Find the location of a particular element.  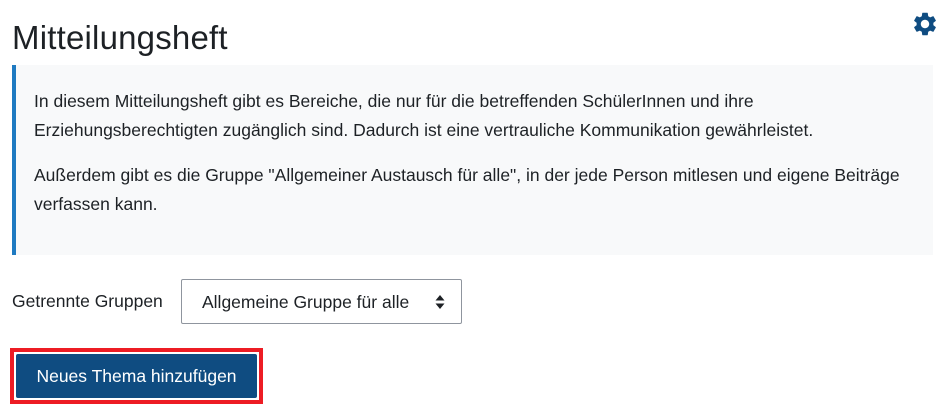

group-select-value: Allgemeine Gruppe für alle is located at coordinates (306, 302).